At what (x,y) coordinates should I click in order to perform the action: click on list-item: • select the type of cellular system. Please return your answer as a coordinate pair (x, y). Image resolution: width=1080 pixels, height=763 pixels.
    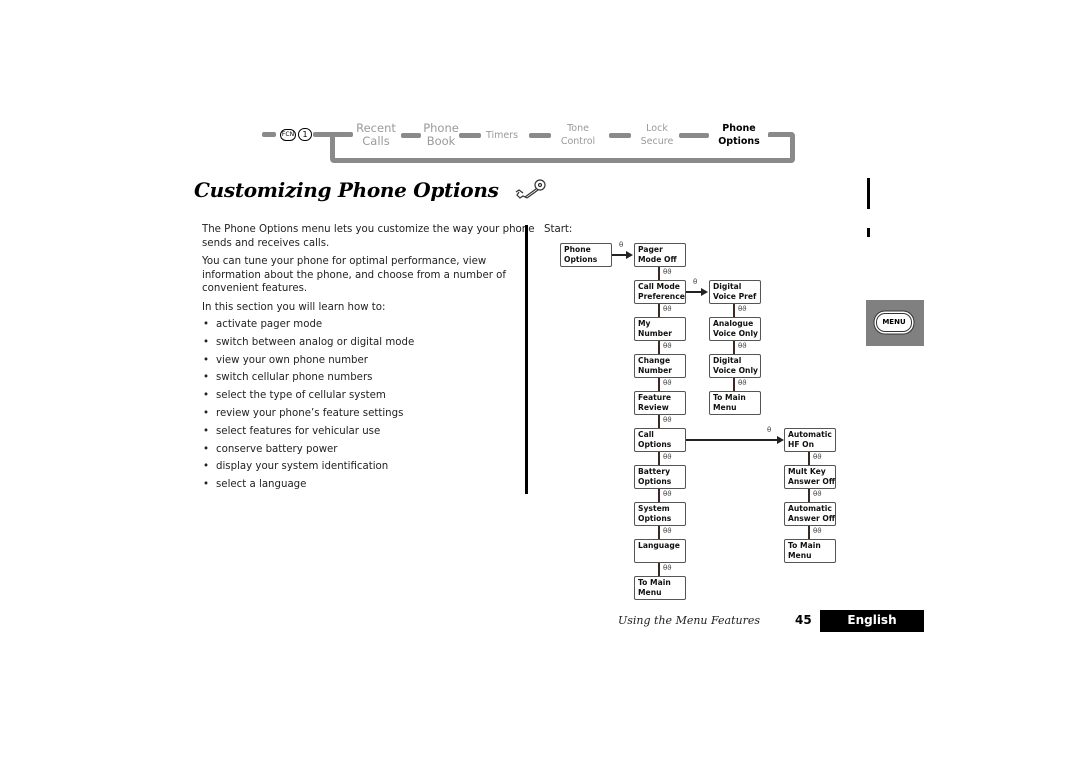
    Looking at the image, I should click on (294, 396).